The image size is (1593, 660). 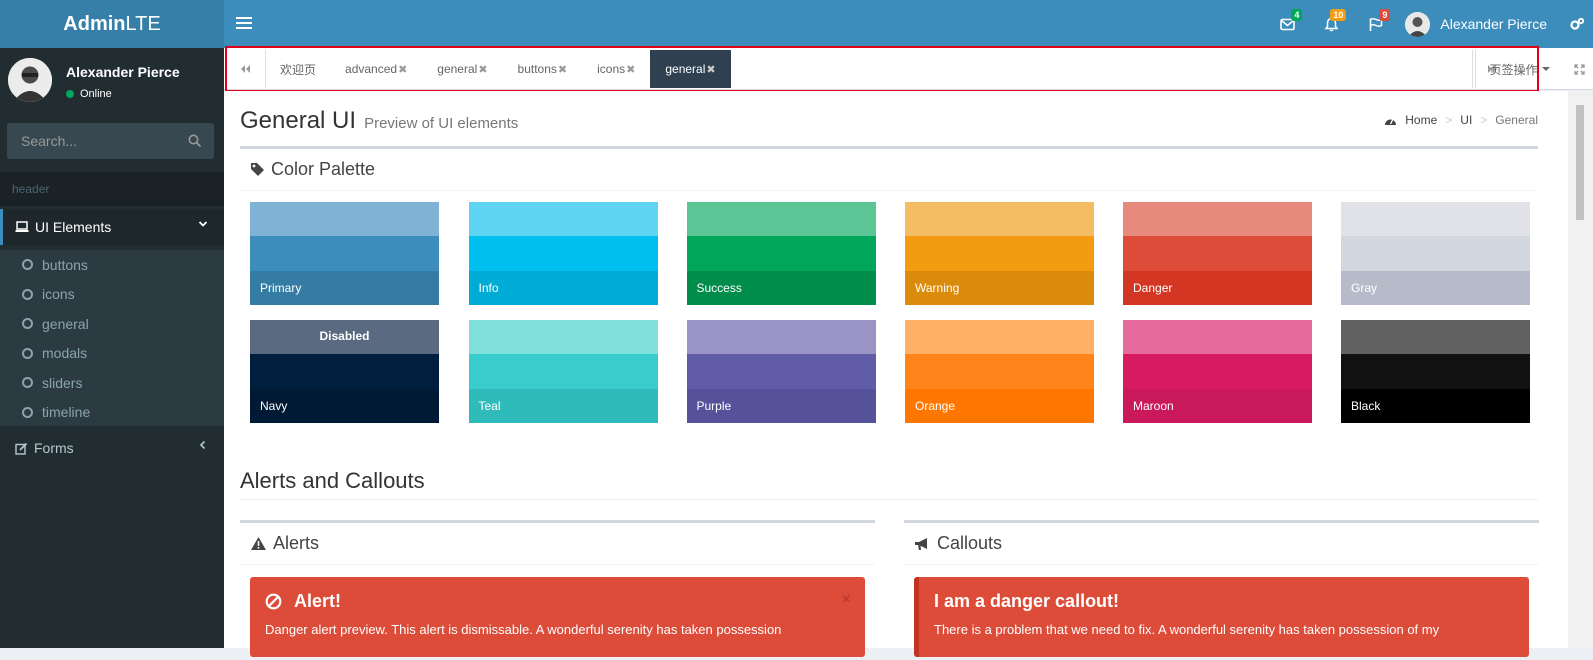 I want to click on navbar-right: 4 10 9 Alexander Pierce, so click(x=1429, y=24).